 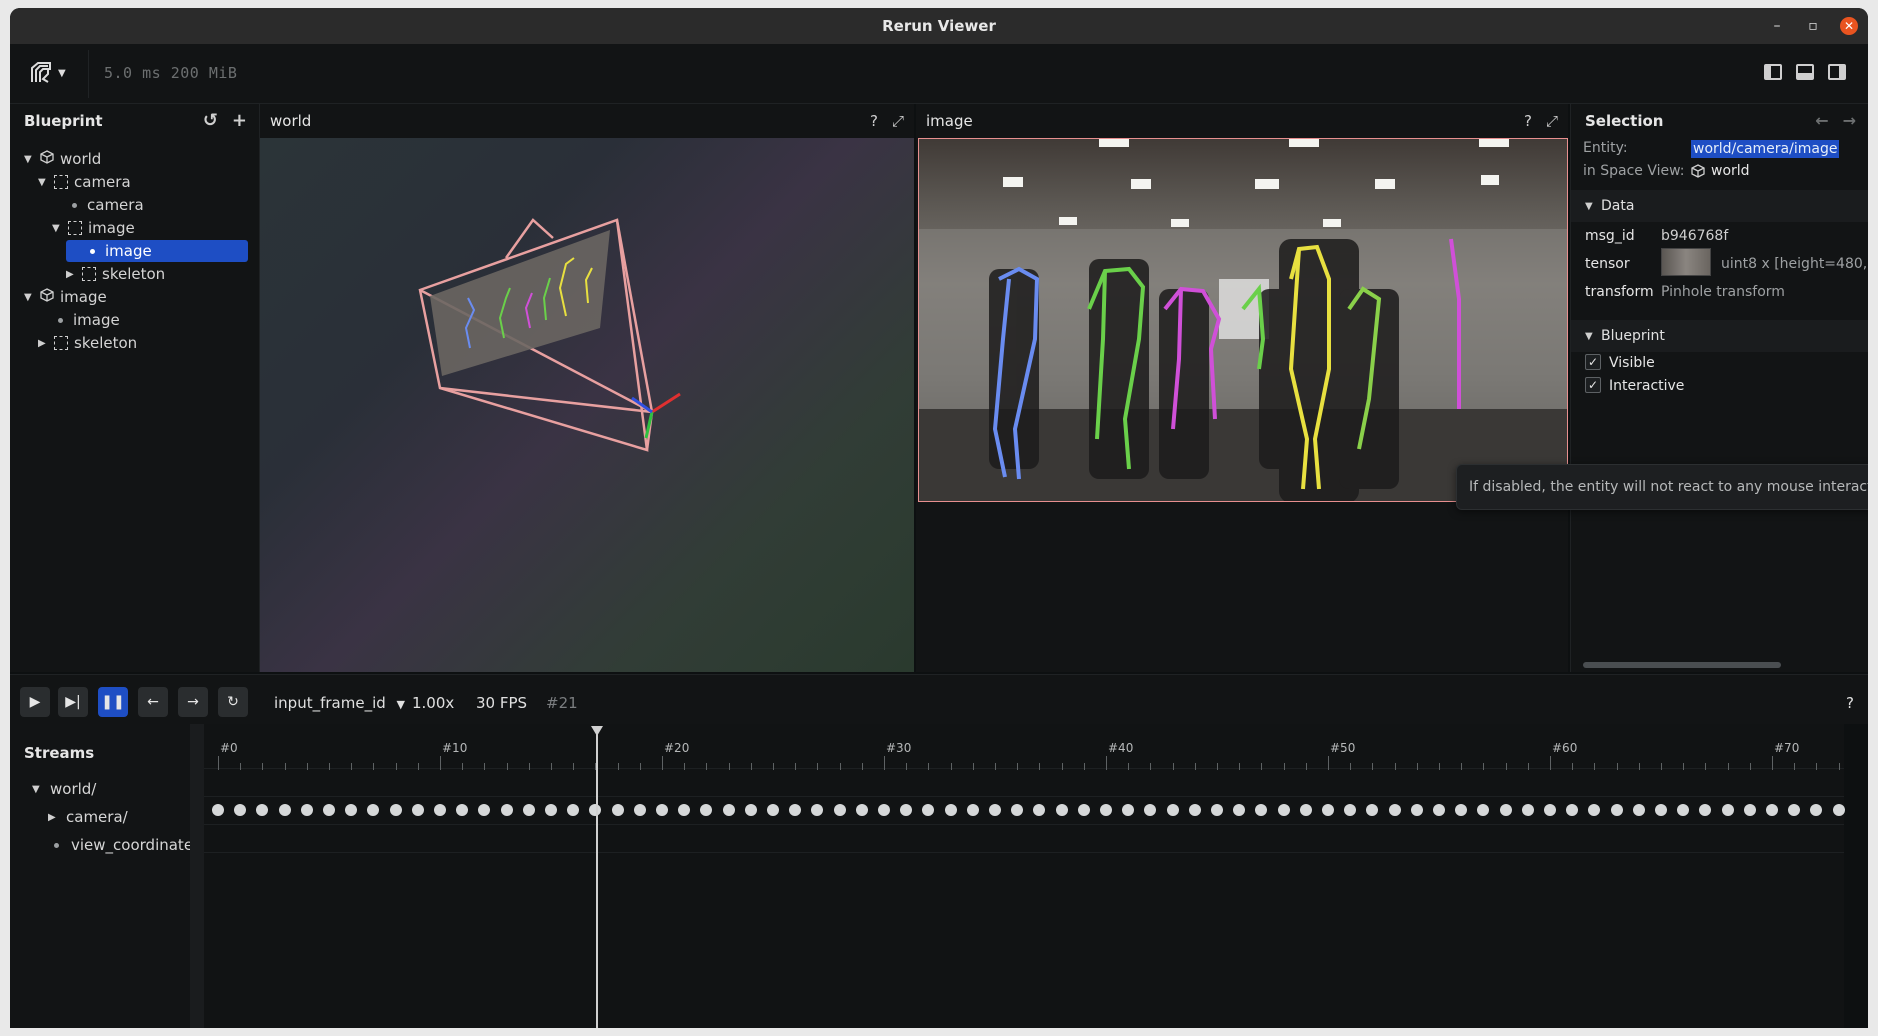 What do you see at coordinates (1719, 206) in the screenshot?
I see `data-section-header: ▼ Data` at bounding box center [1719, 206].